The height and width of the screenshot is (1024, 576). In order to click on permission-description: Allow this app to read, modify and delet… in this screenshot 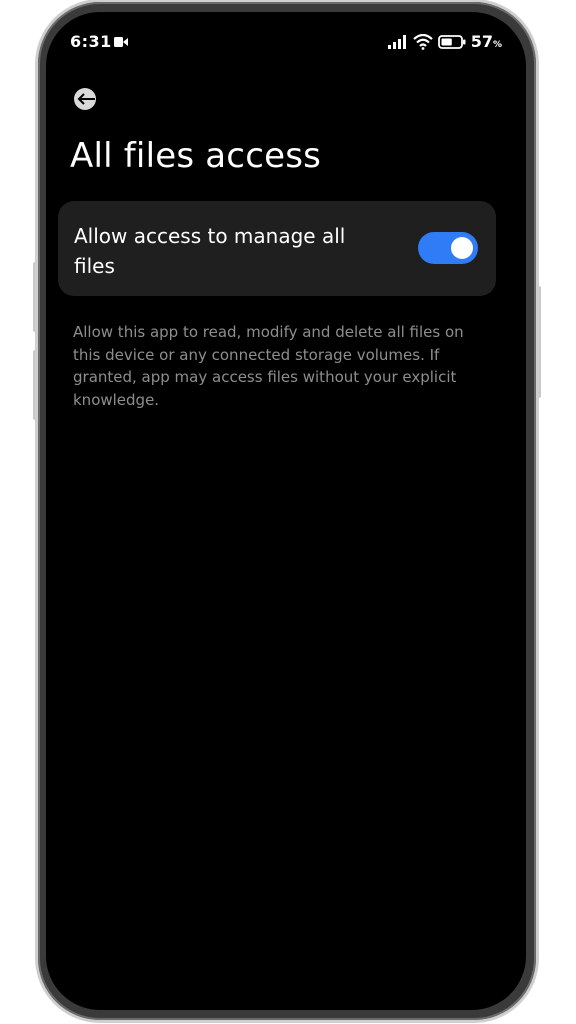, I will do `click(268, 366)`.